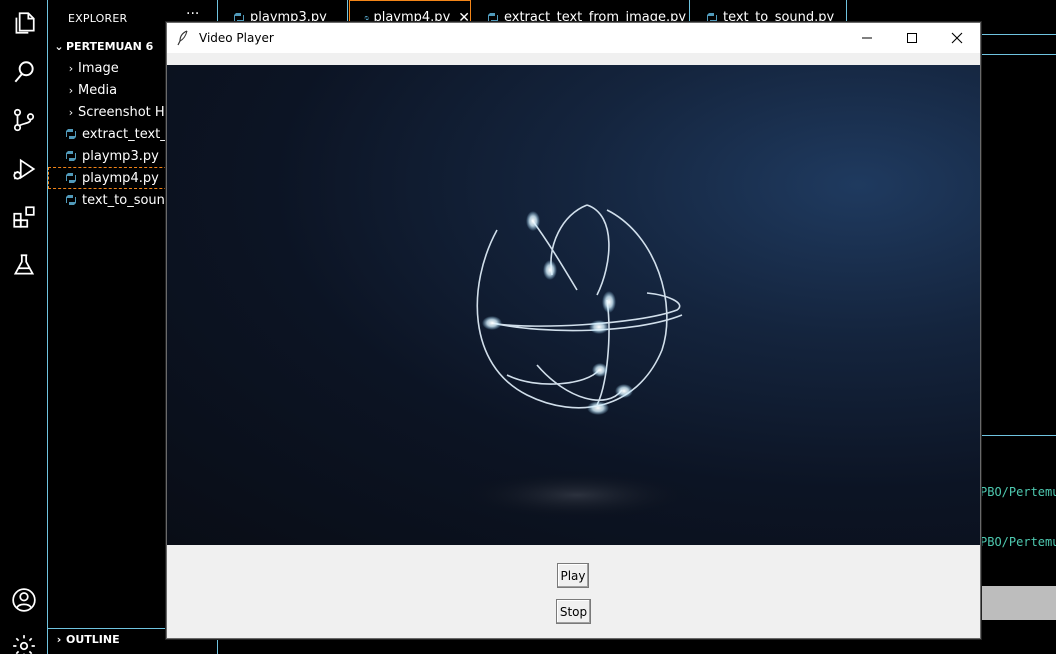 This screenshot has height=654, width=1056. Describe the element at coordinates (1018, 54) in the screenshot. I see `editor-divider` at that location.